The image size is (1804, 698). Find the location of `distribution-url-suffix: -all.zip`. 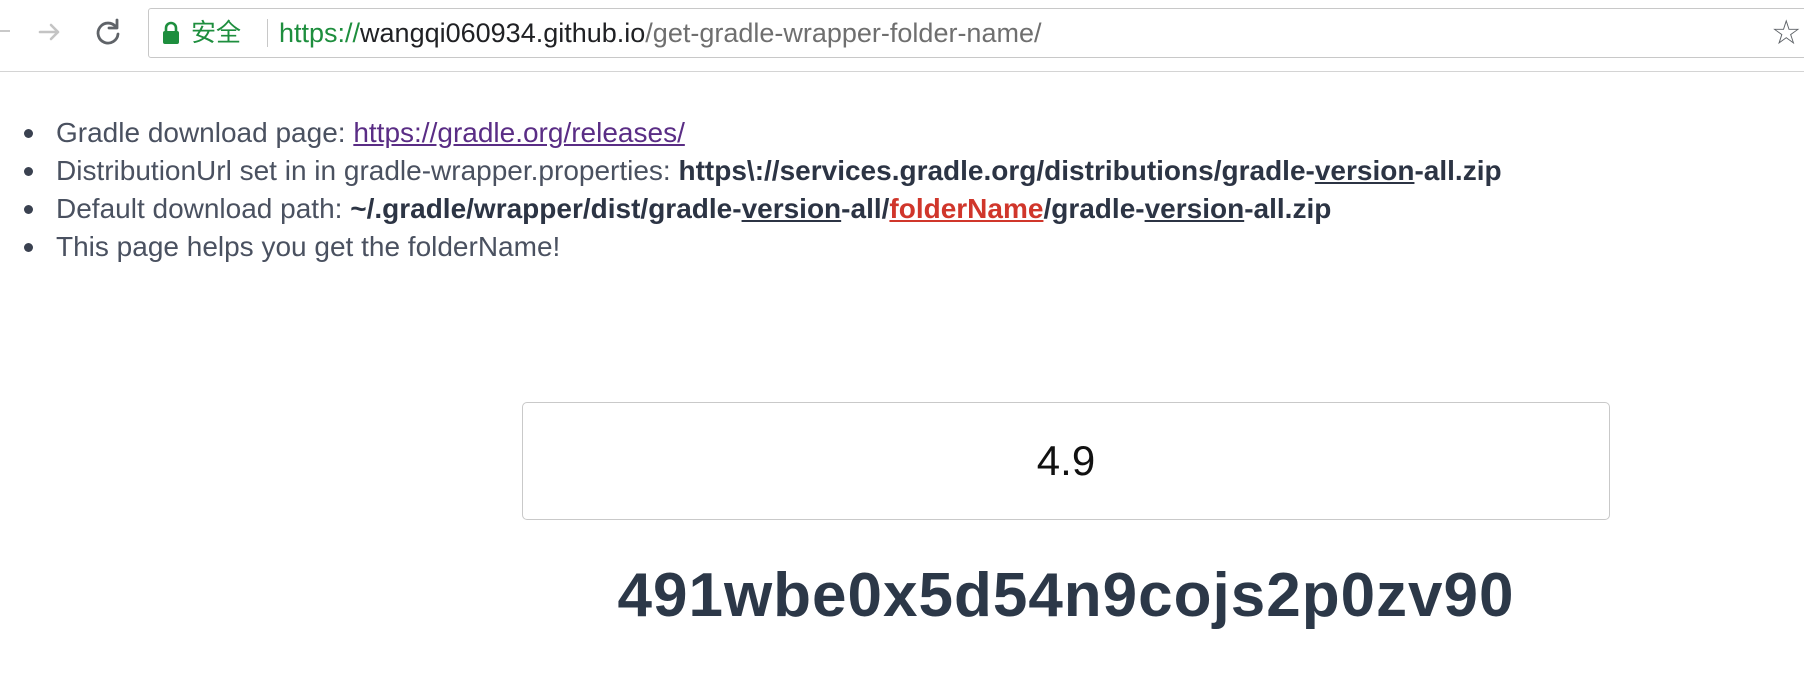

distribution-url-suffix: -all.zip is located at coordinates (1458, 170).